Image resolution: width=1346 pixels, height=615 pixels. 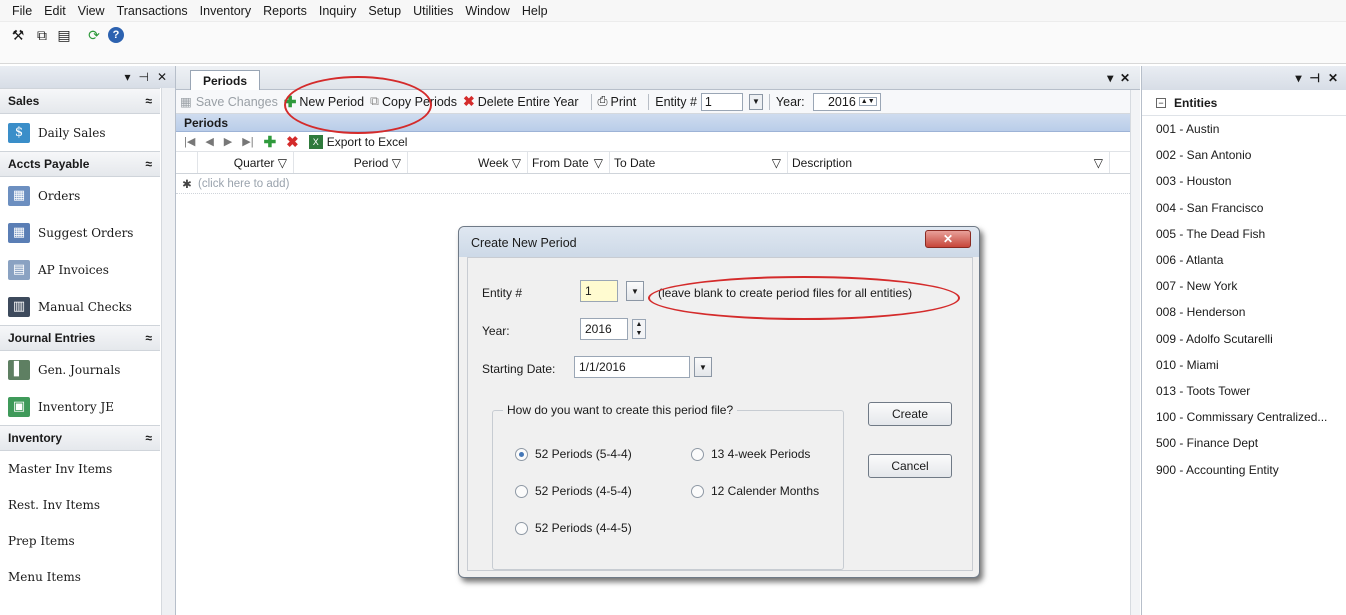 I want to click on nav-group-sales: Sales ≈, so click(x=80, y=101).